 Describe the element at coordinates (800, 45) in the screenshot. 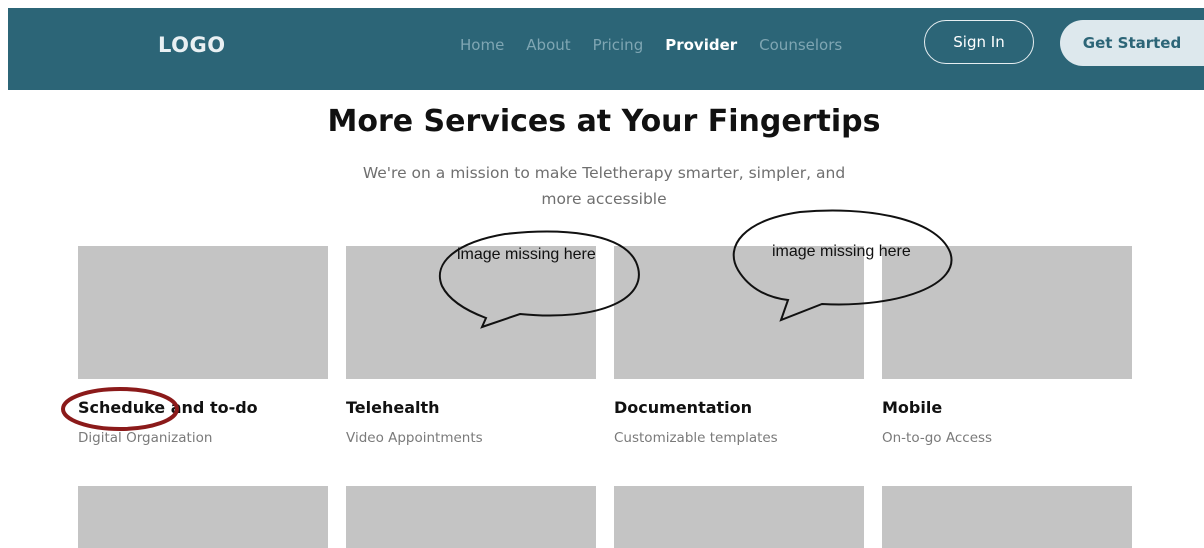

I see `nav-link-counselors: Counselors` at that location.